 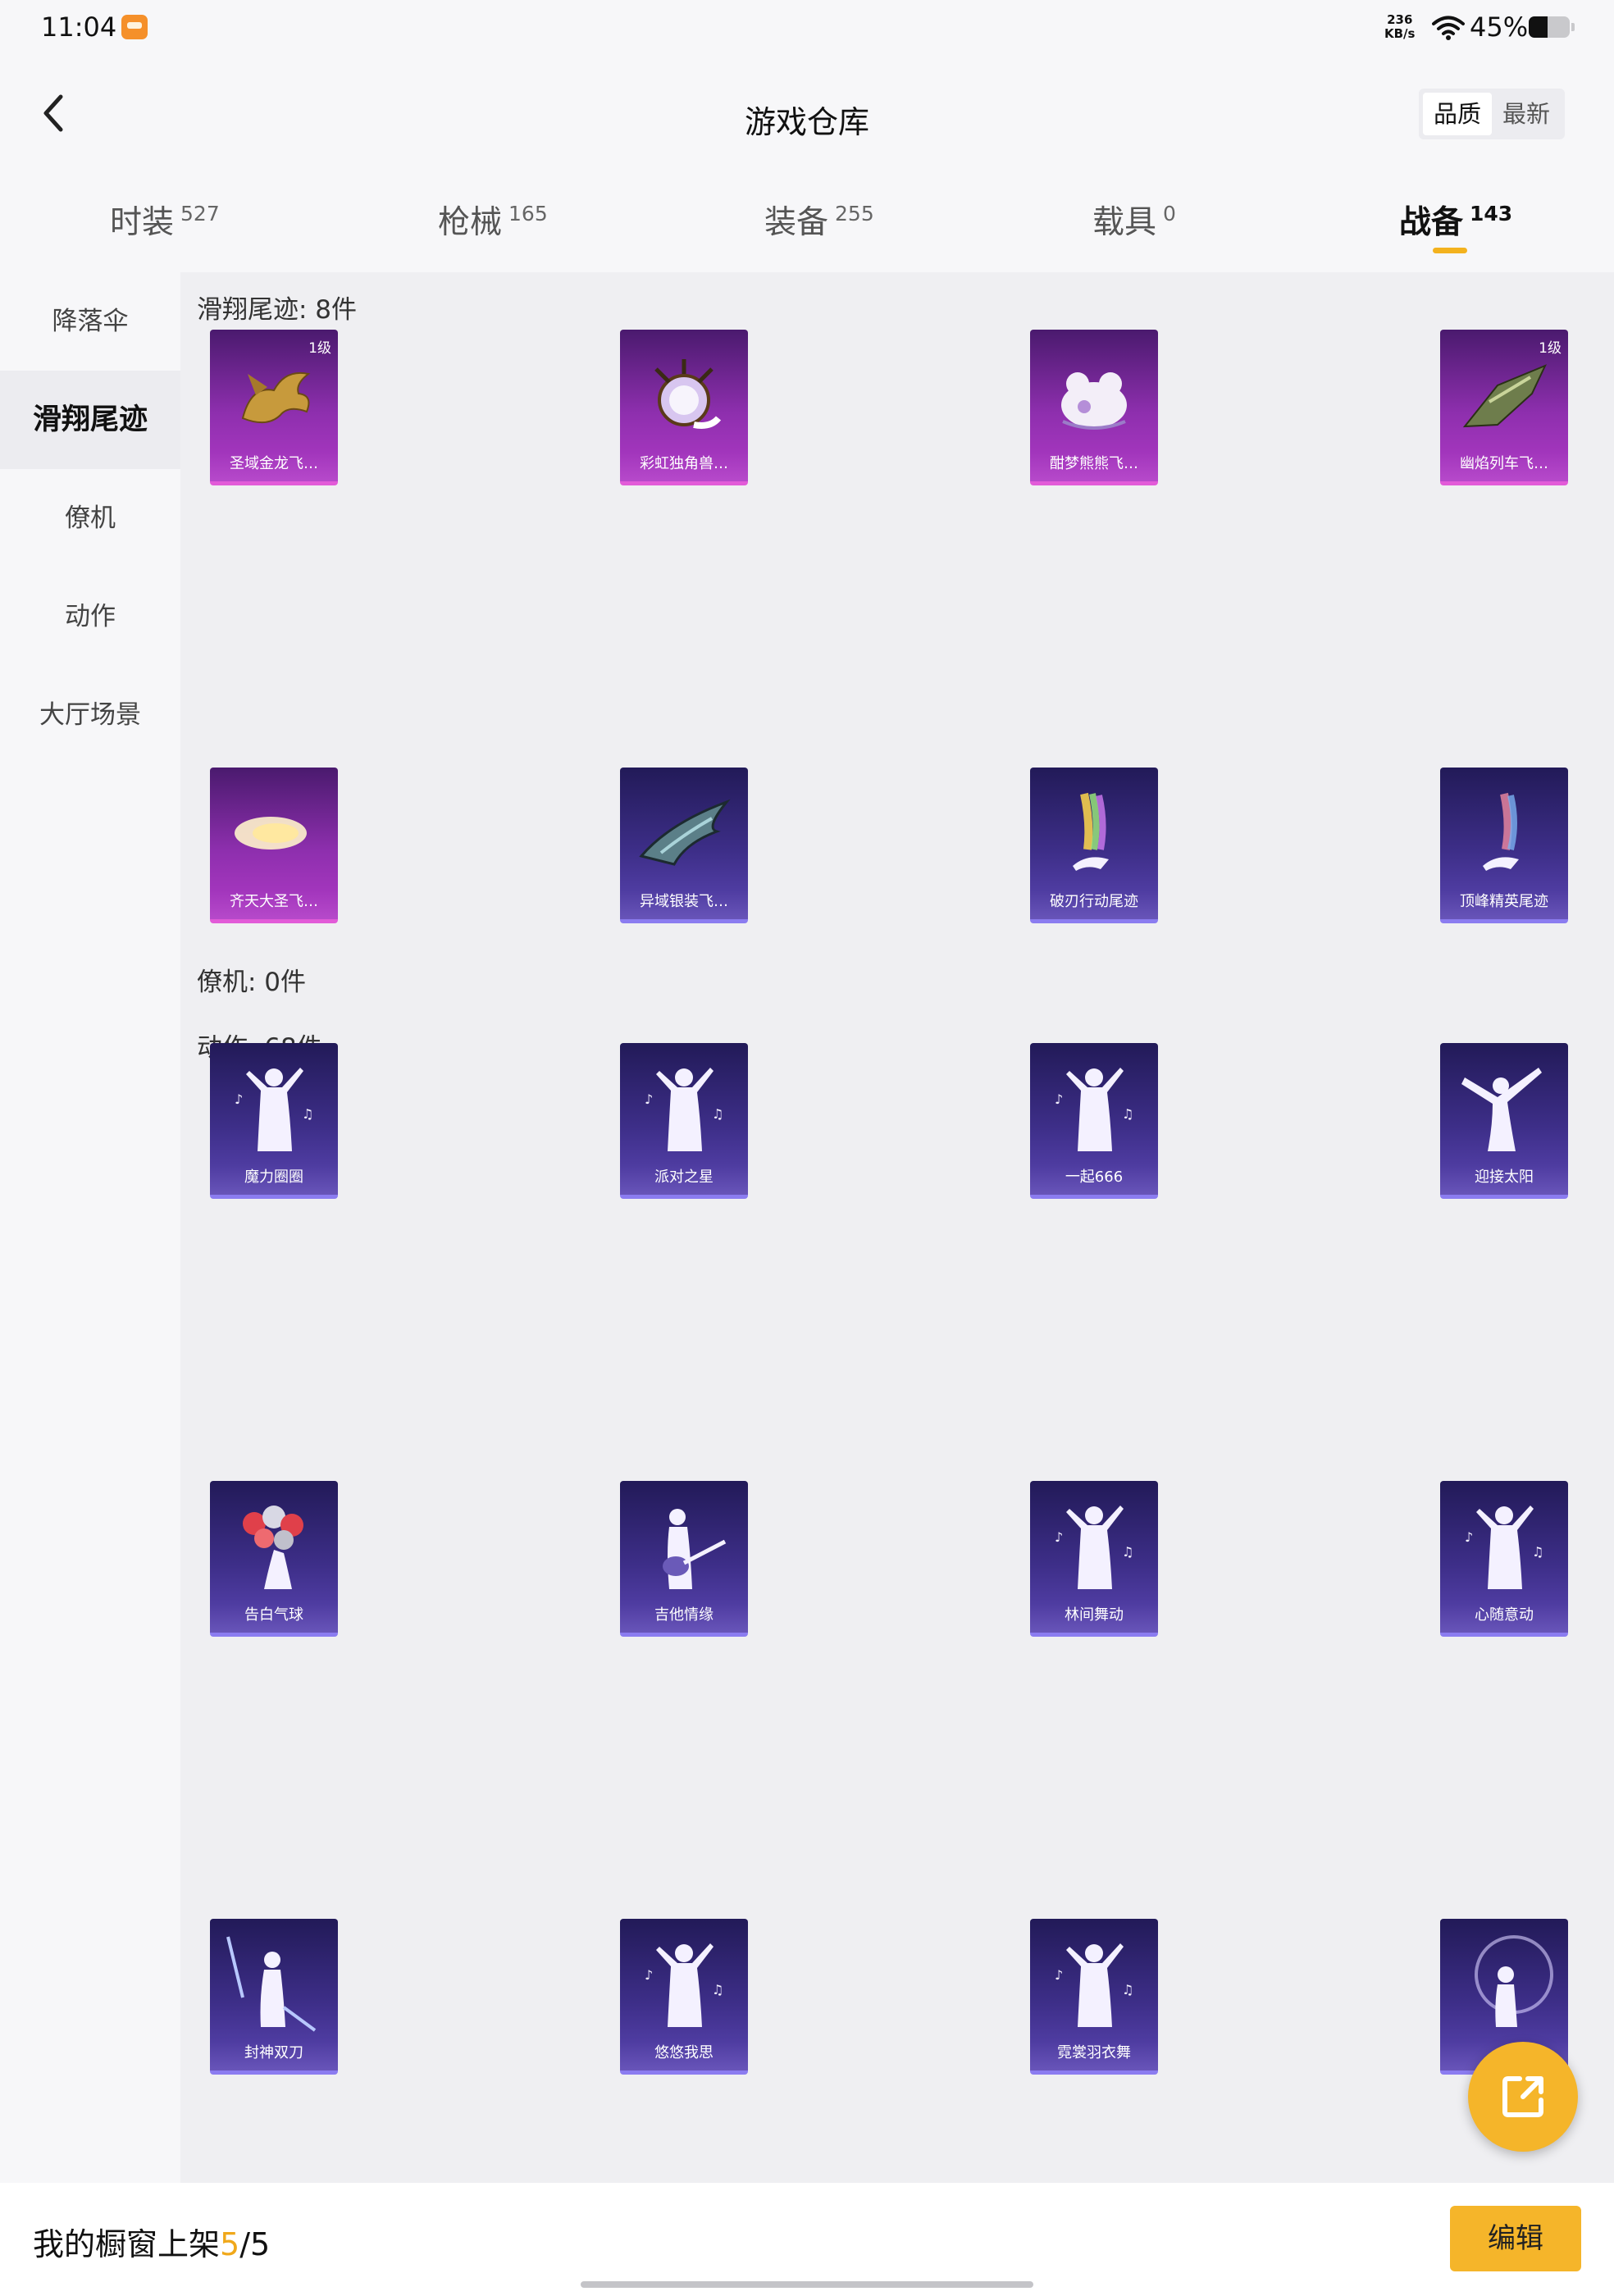 I want to click on battery-fill, so click(x=1538, y=27).